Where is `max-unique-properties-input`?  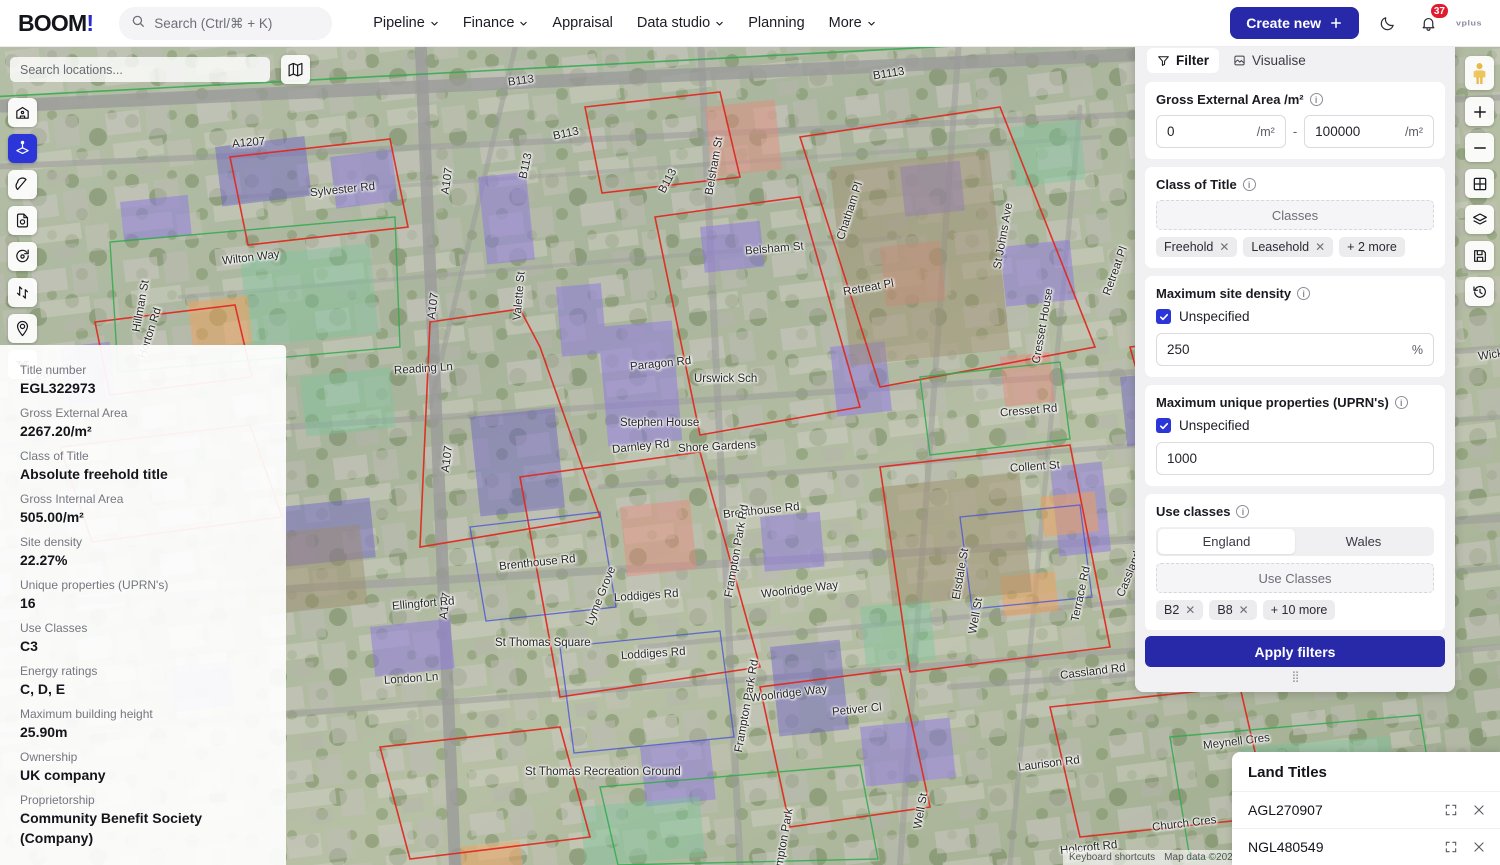
max-unique-properties-input is located at coordinates (1295, 458).